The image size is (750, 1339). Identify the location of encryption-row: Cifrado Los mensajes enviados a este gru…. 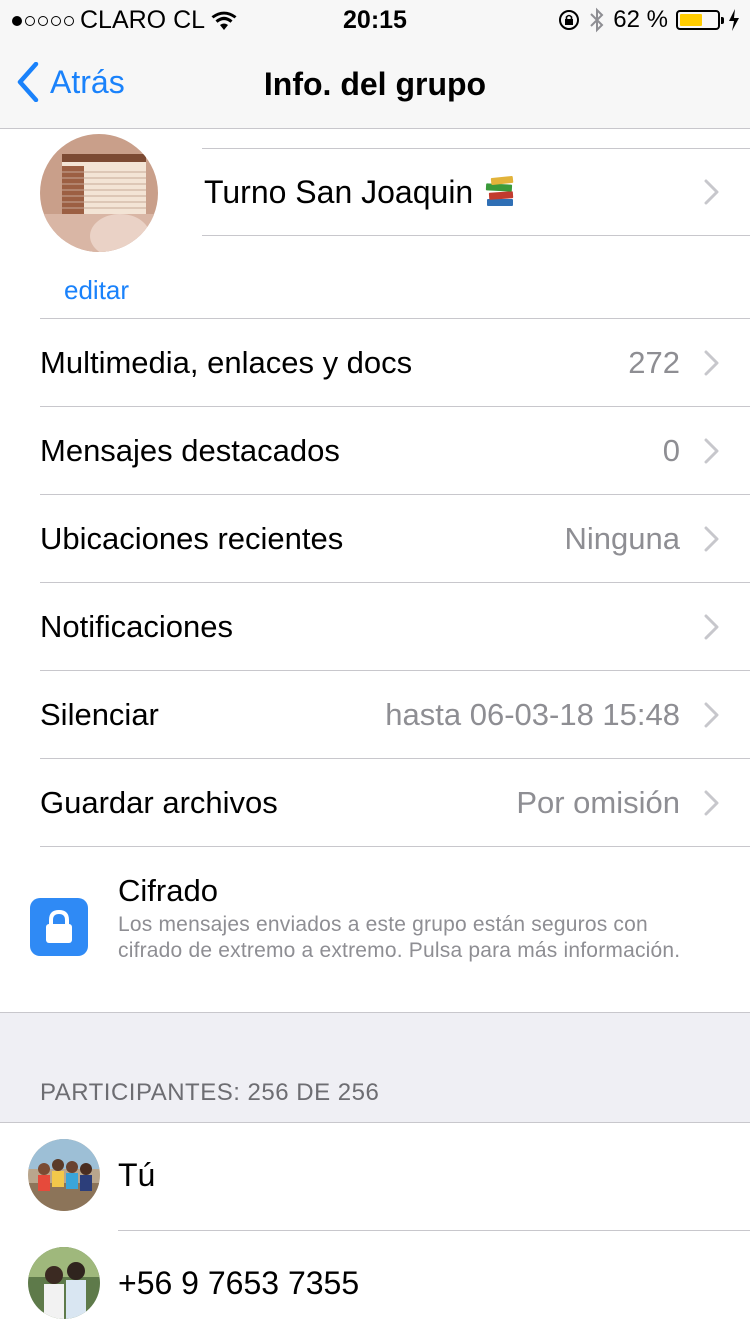
(375, 929).